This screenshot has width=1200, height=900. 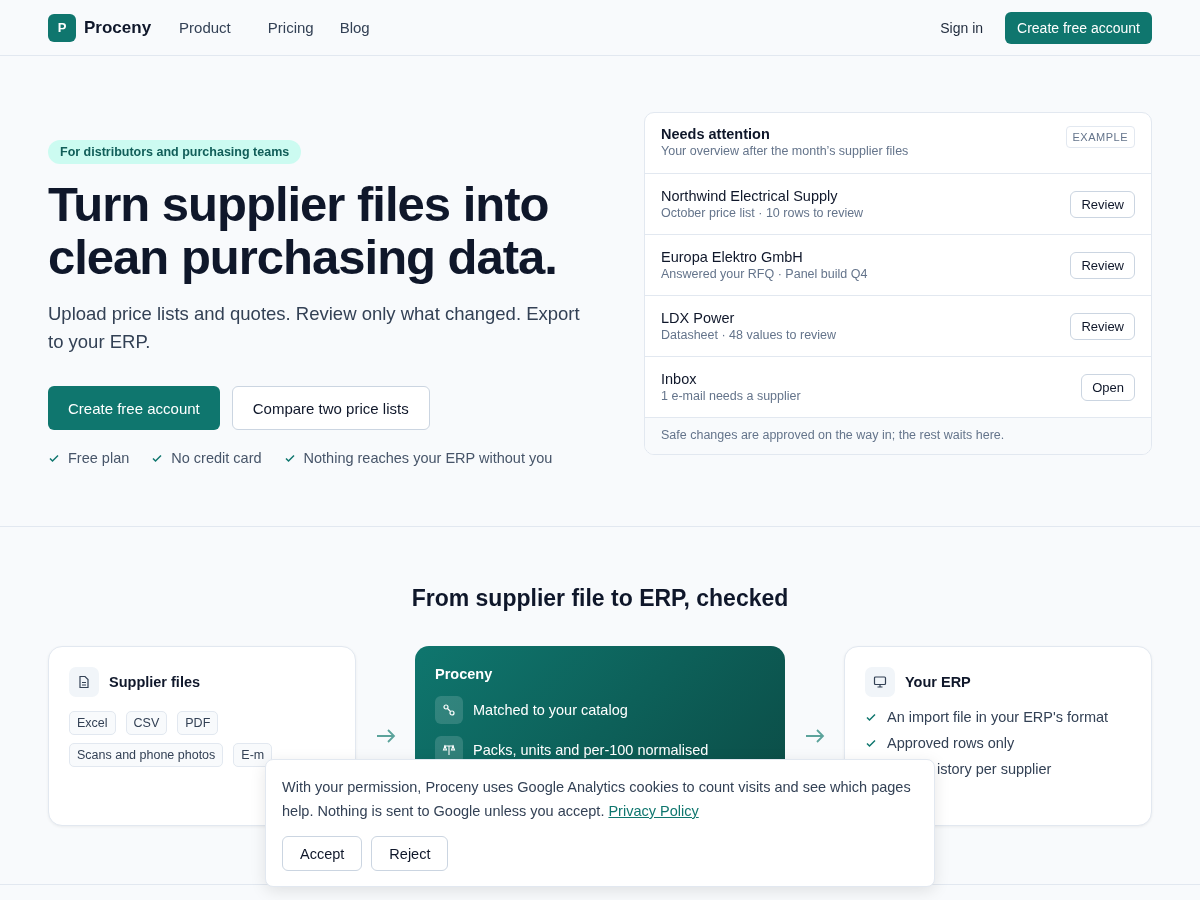 What do you see at coordinates (198, 723) in the screenshot?
I see `file-type-chip: PDF` at bounding box center [198, 723].